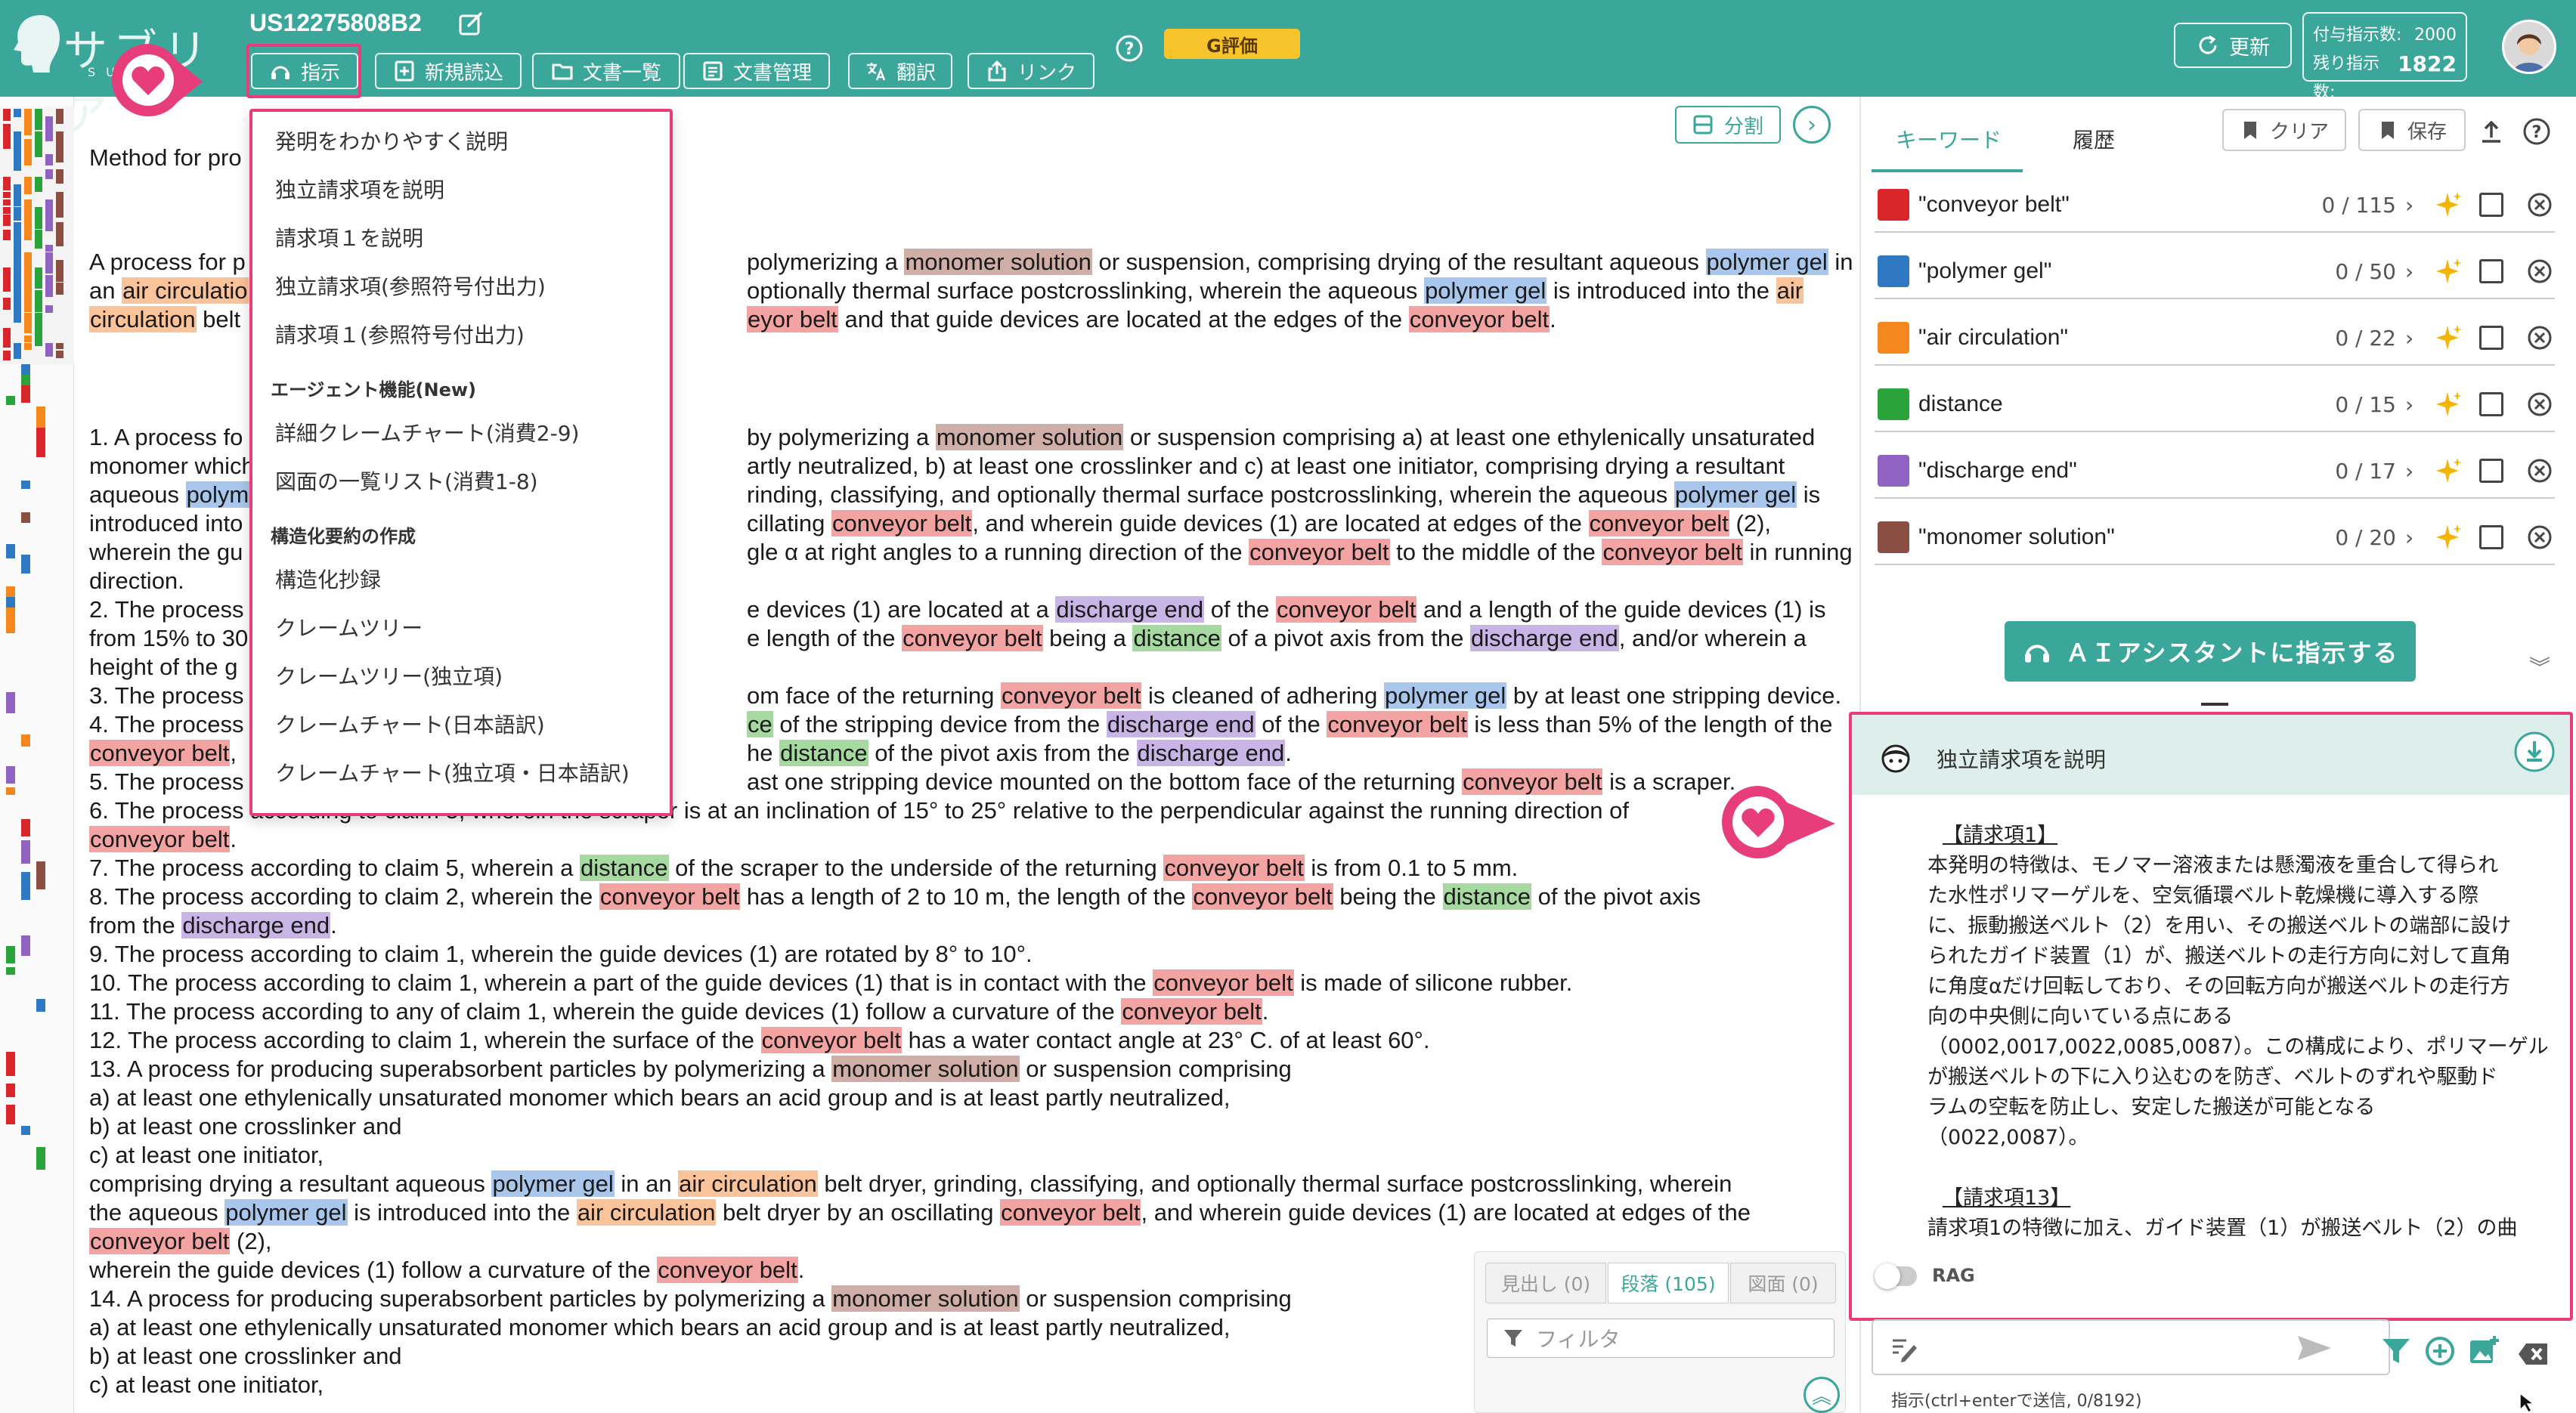 The width and height of the screenshot is (2576, 1413). What do you see at coordinates (349, 627) in the screenshot?
I see `menu-item-claim-tree: クレームツリー` at bounding box center [349, 627].